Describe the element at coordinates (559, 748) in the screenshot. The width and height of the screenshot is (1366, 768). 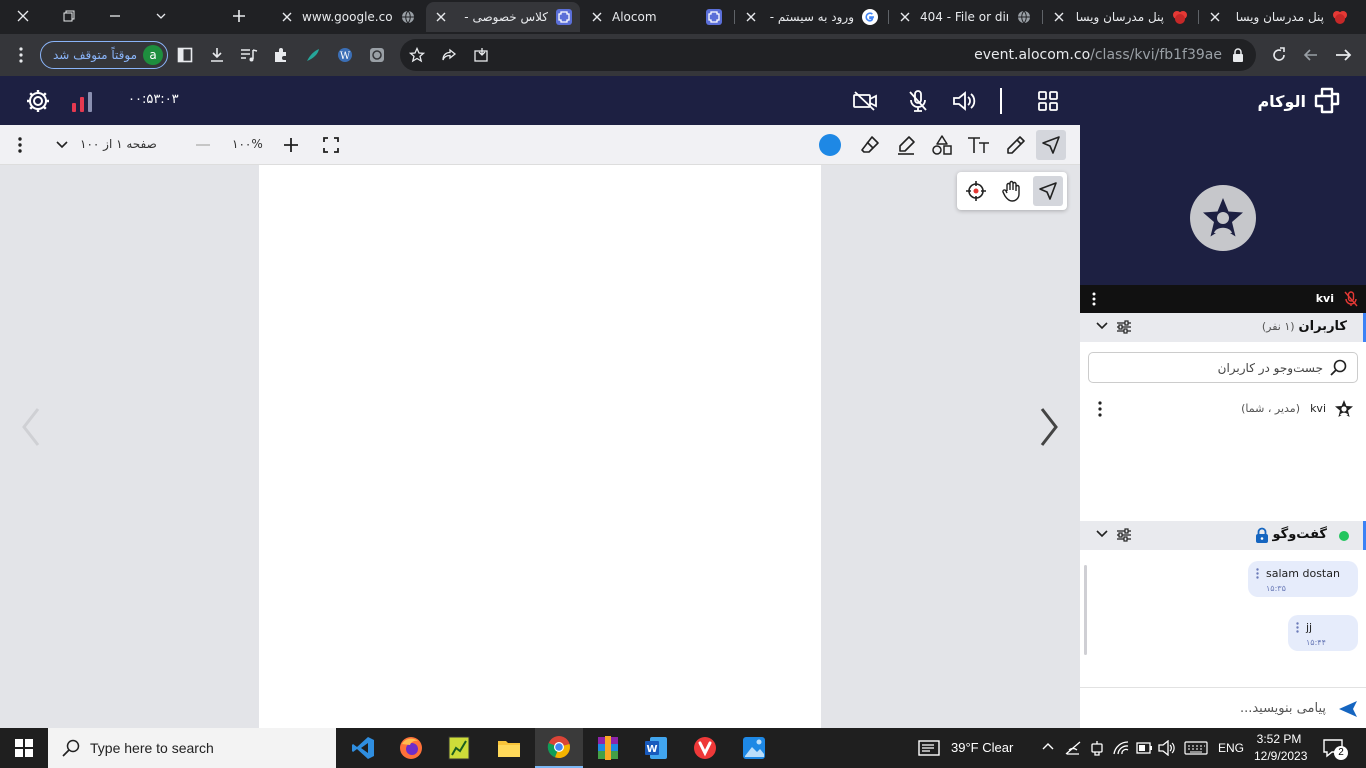
I see `chrome-app-button` at that location.